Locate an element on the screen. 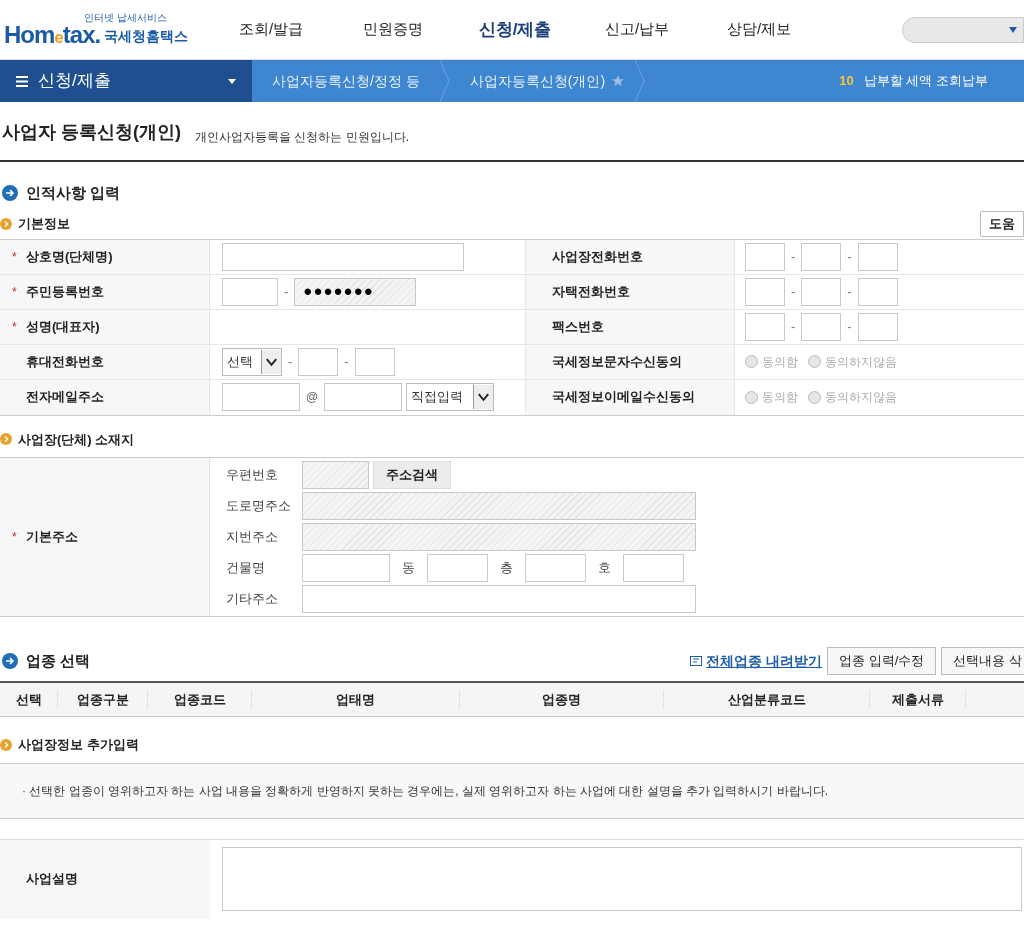 Image resolution: width=1024 pixels, height=937 pixels. masked-field: ●●●●●●● is located at coordinates (355, 291).